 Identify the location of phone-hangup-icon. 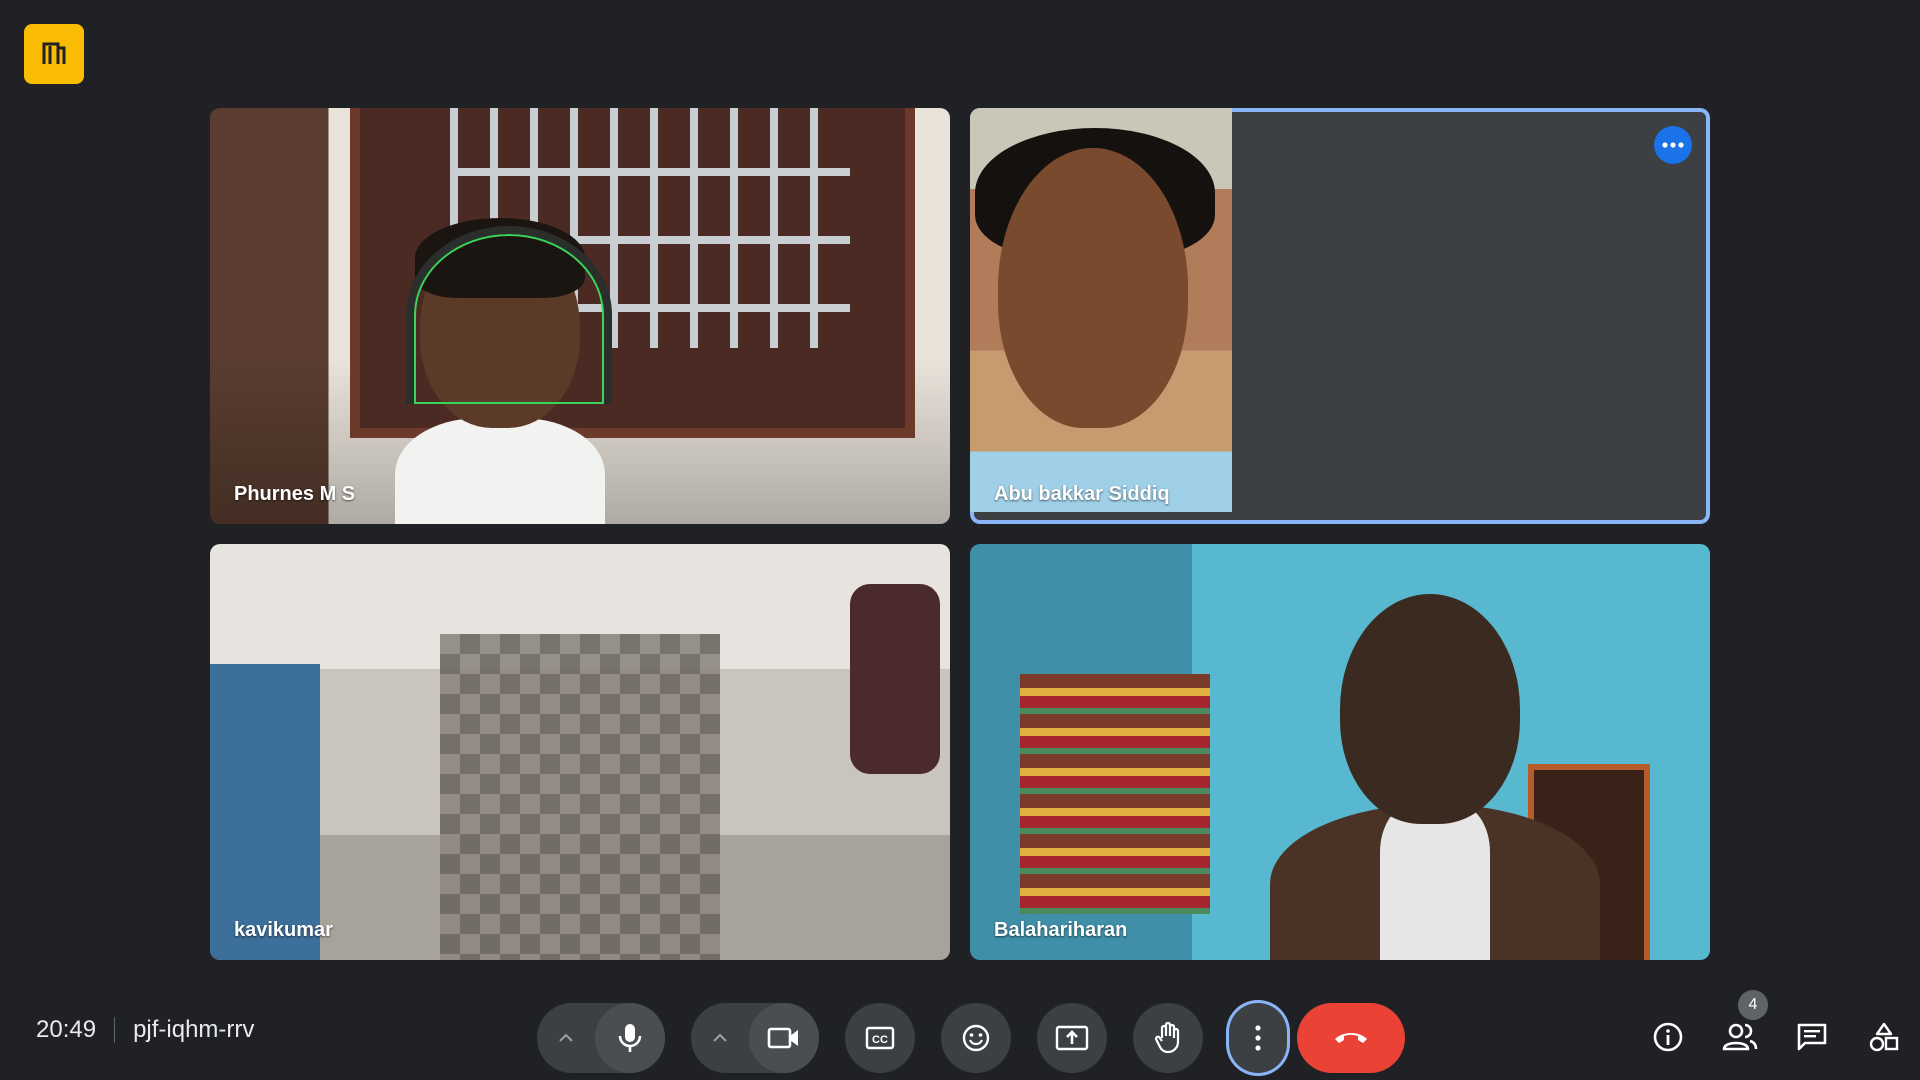
(1351, 1038).